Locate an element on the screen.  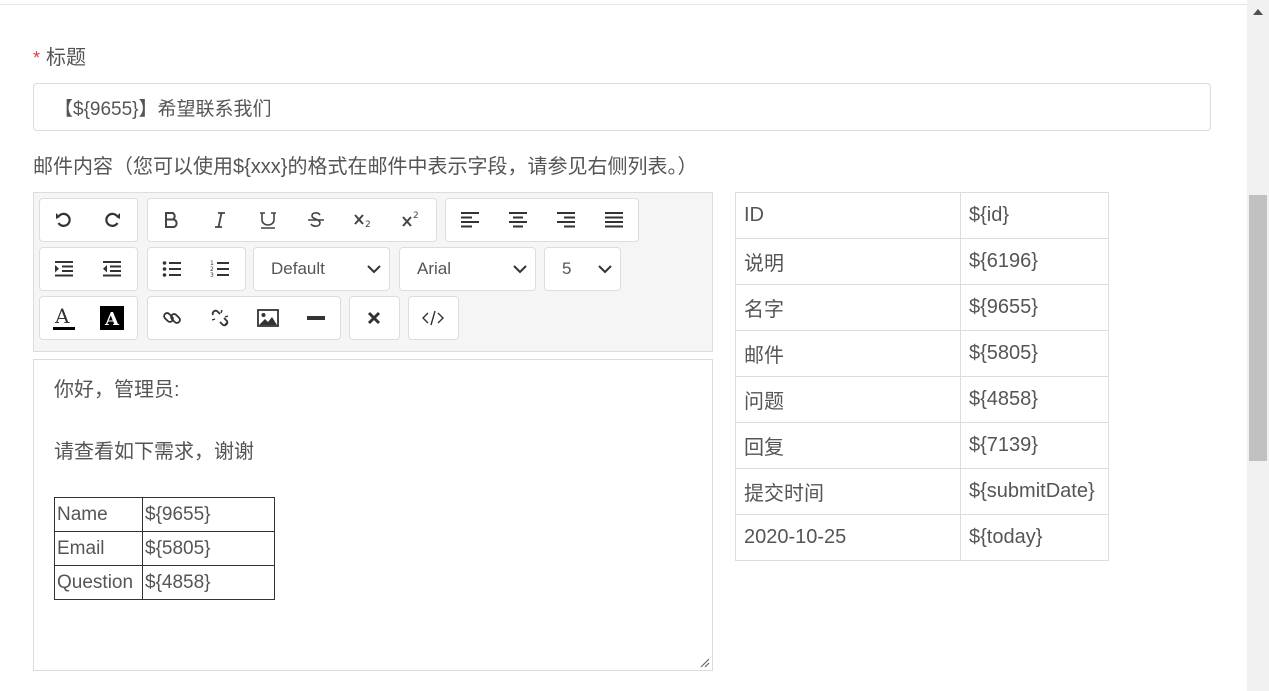
title-label-row: * 标题 is located at coordinates (59, 55).